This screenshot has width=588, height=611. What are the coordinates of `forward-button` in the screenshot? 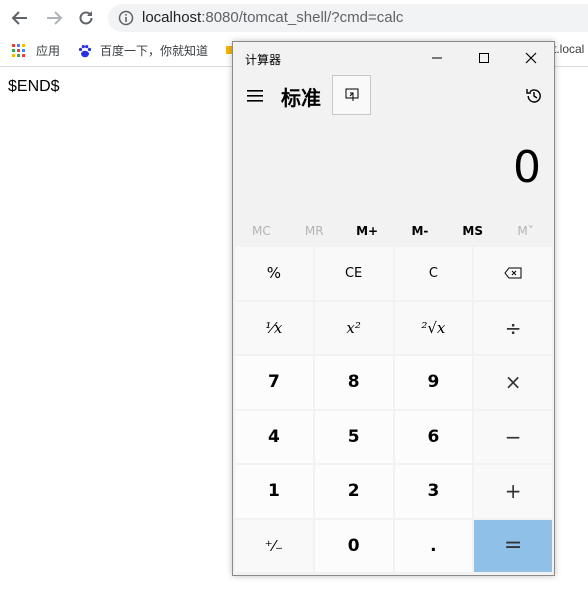 It's located at (54, 18).